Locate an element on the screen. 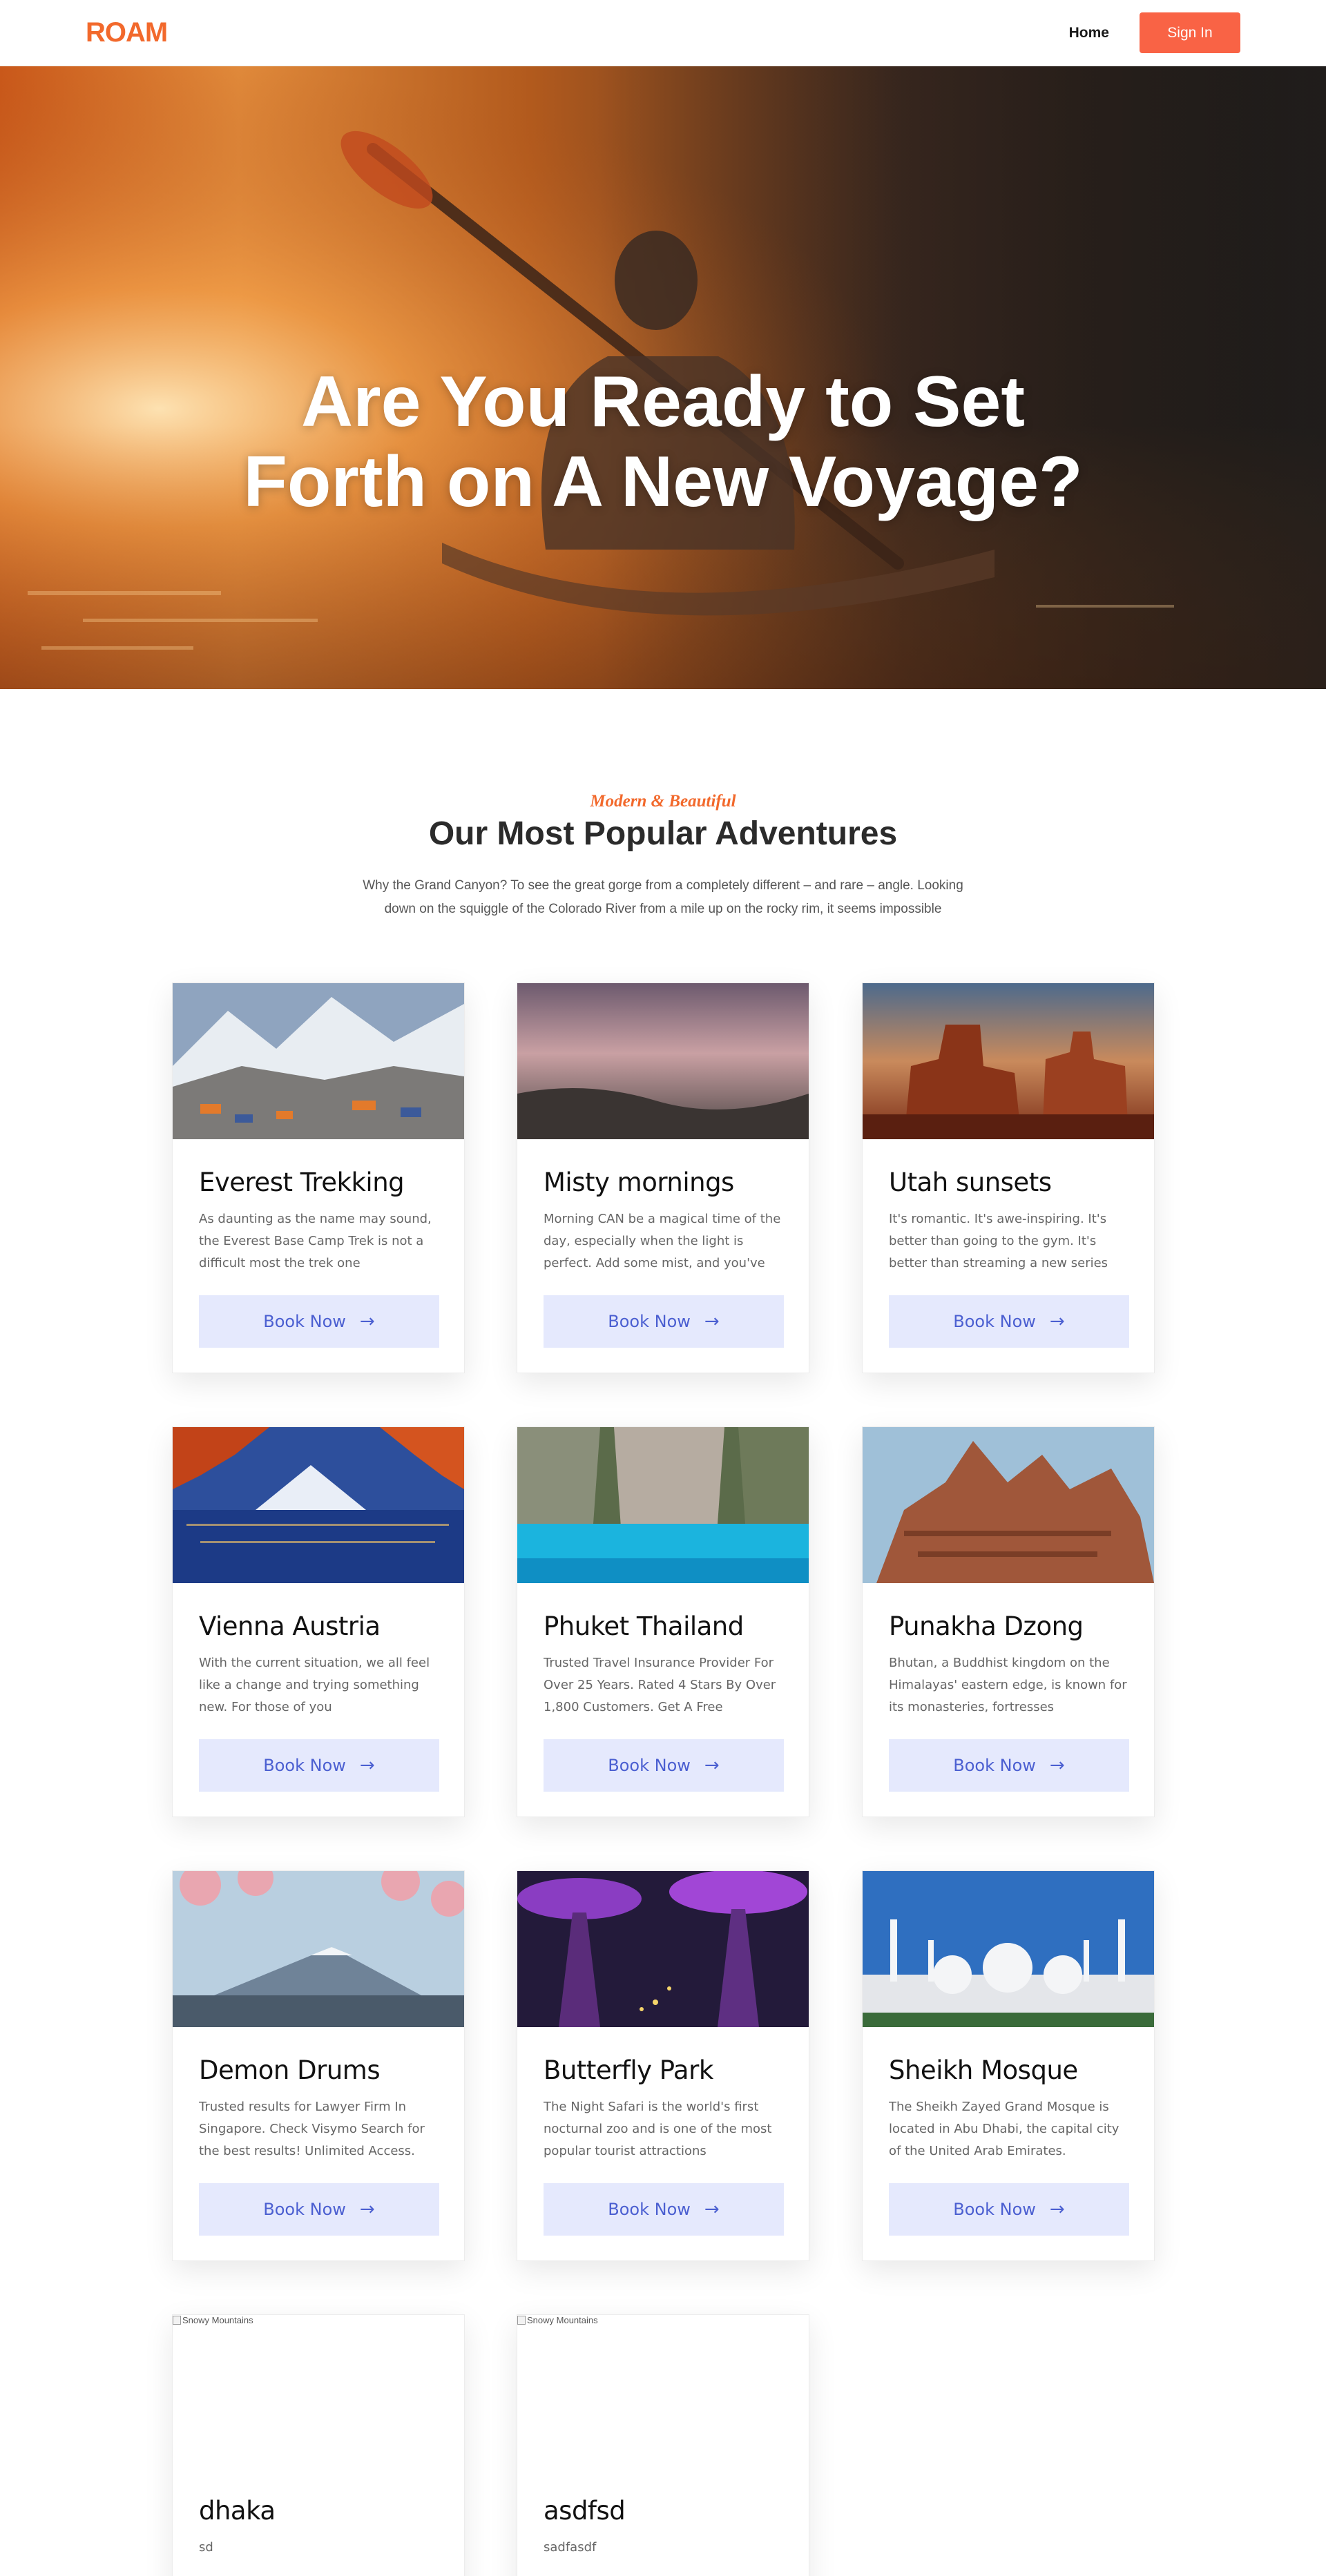 The width and height of the screenshot is (1326, 2576). everest-camp-image is located at coordinates (318, 1061).